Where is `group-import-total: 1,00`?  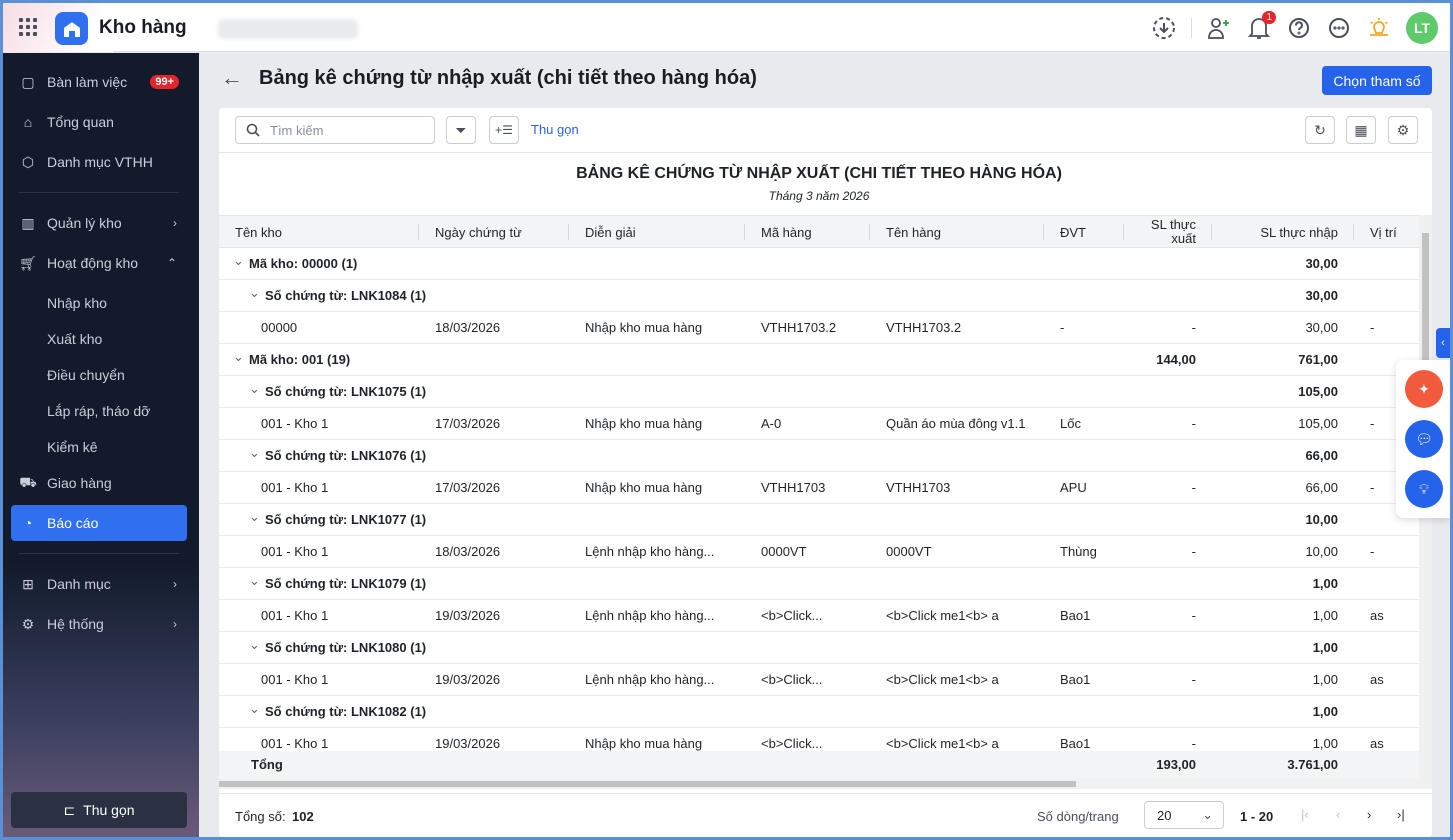
group-import-total: 1,00 is located at coordinates (1325, 711).